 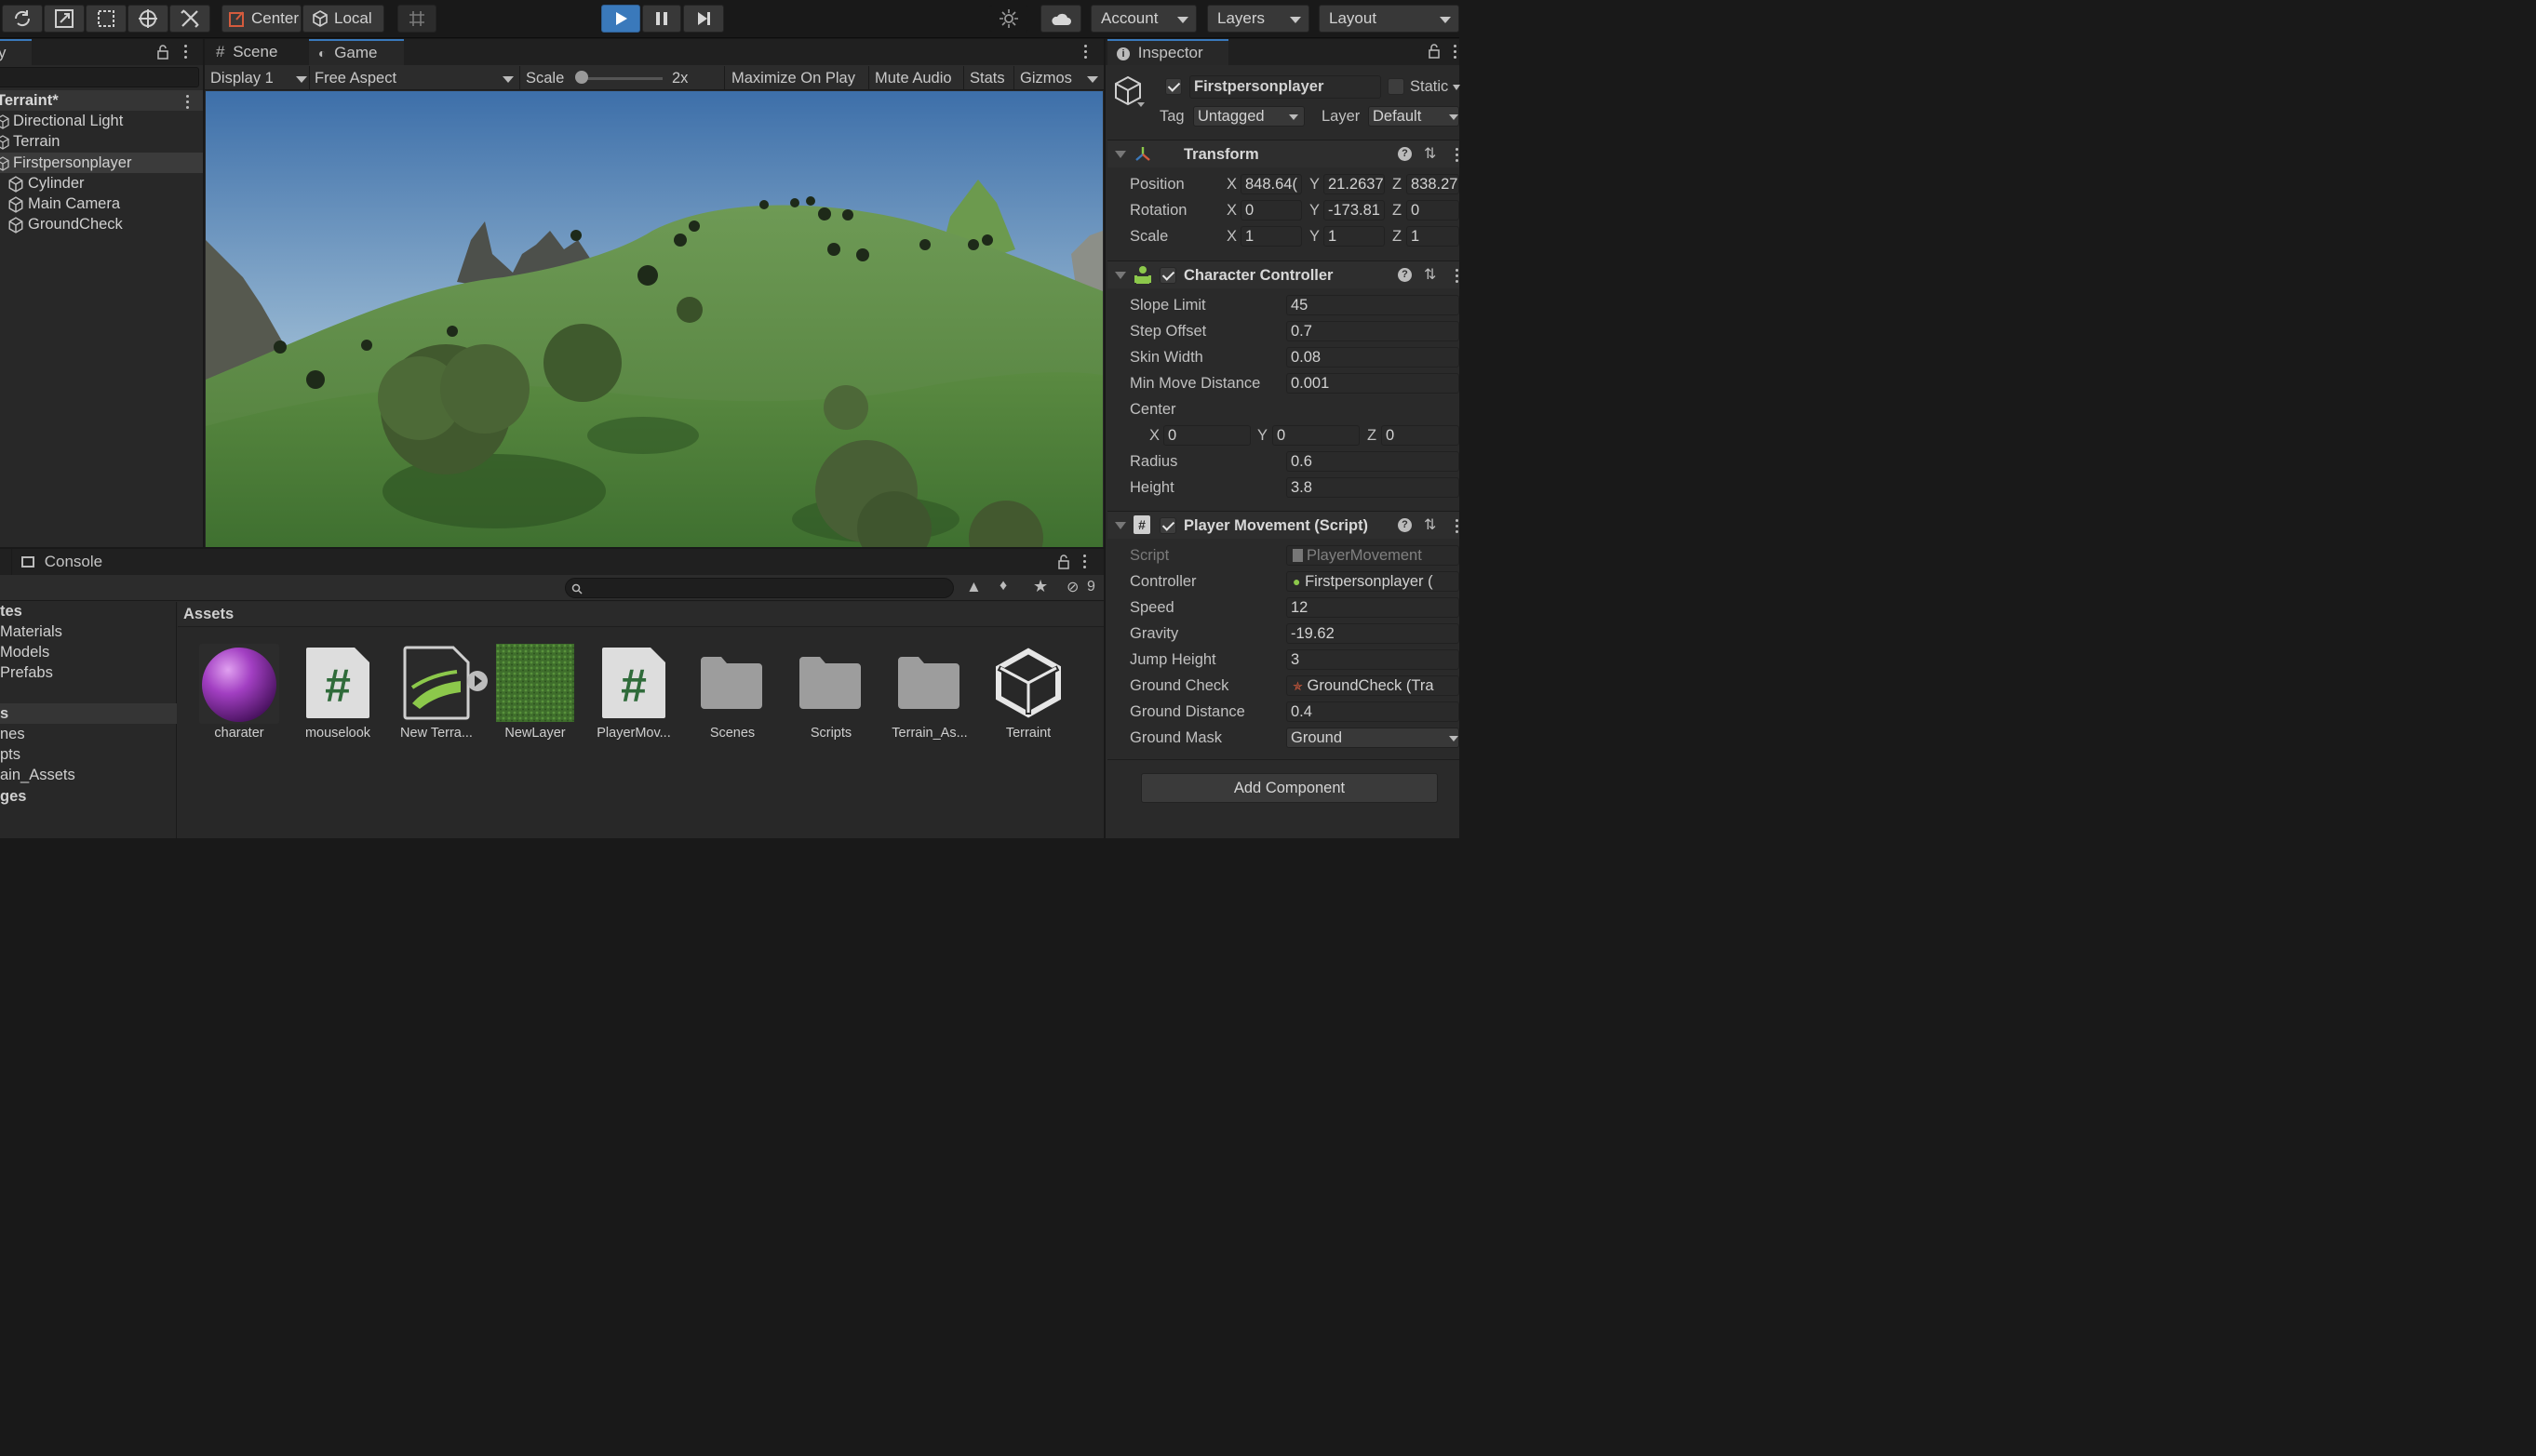 I want to click on layers-dropdown: Layers, so click(x=1258, y=19).